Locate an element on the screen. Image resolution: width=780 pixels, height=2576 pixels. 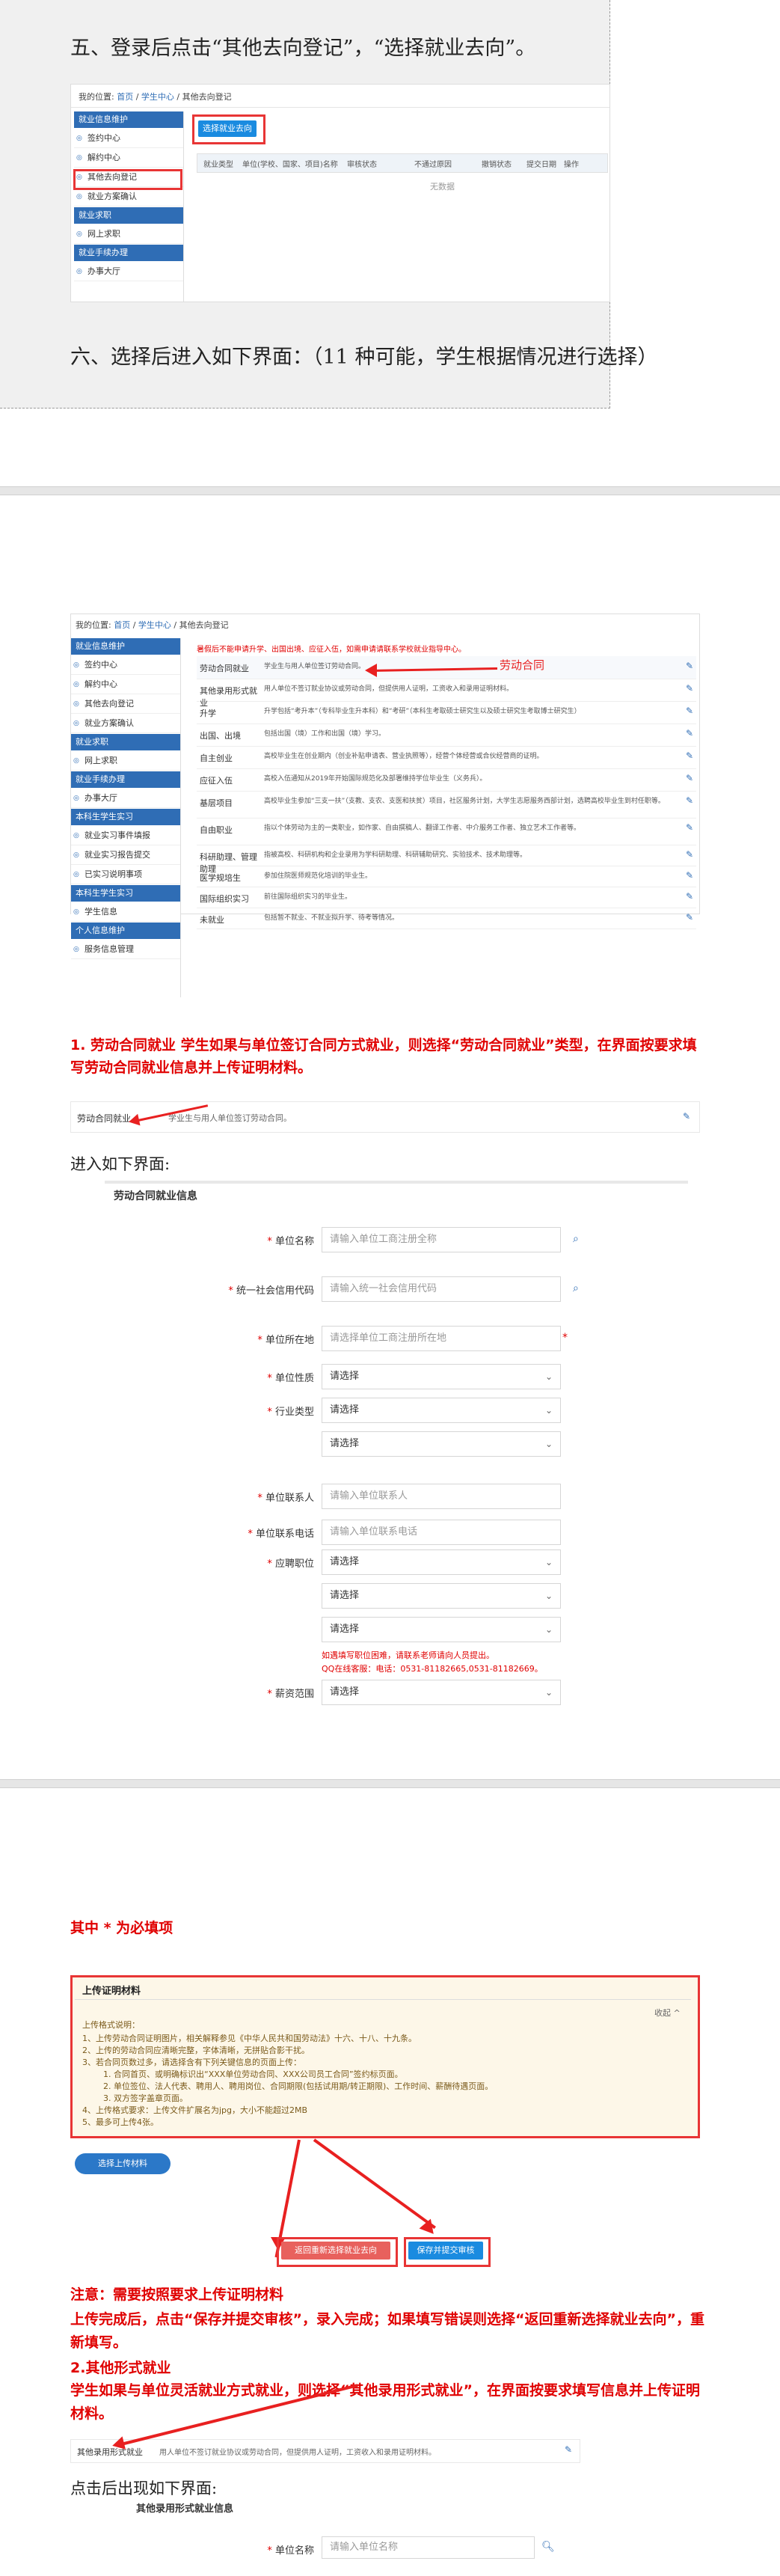
form-label-text: 行业类型 is located at coordinates (294, 1413).